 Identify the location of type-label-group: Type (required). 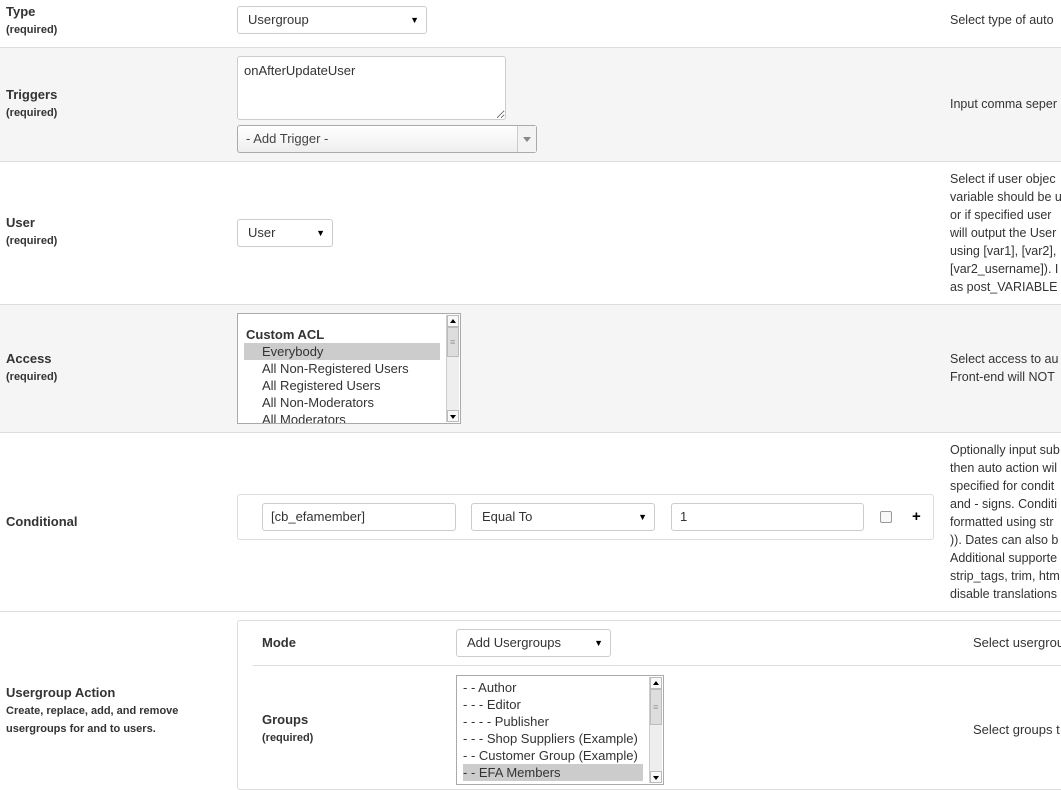
(31, 21).